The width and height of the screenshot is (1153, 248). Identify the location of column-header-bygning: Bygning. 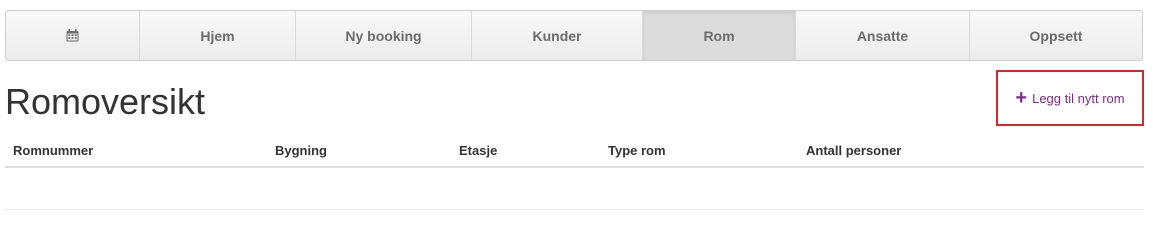
(301, 150).